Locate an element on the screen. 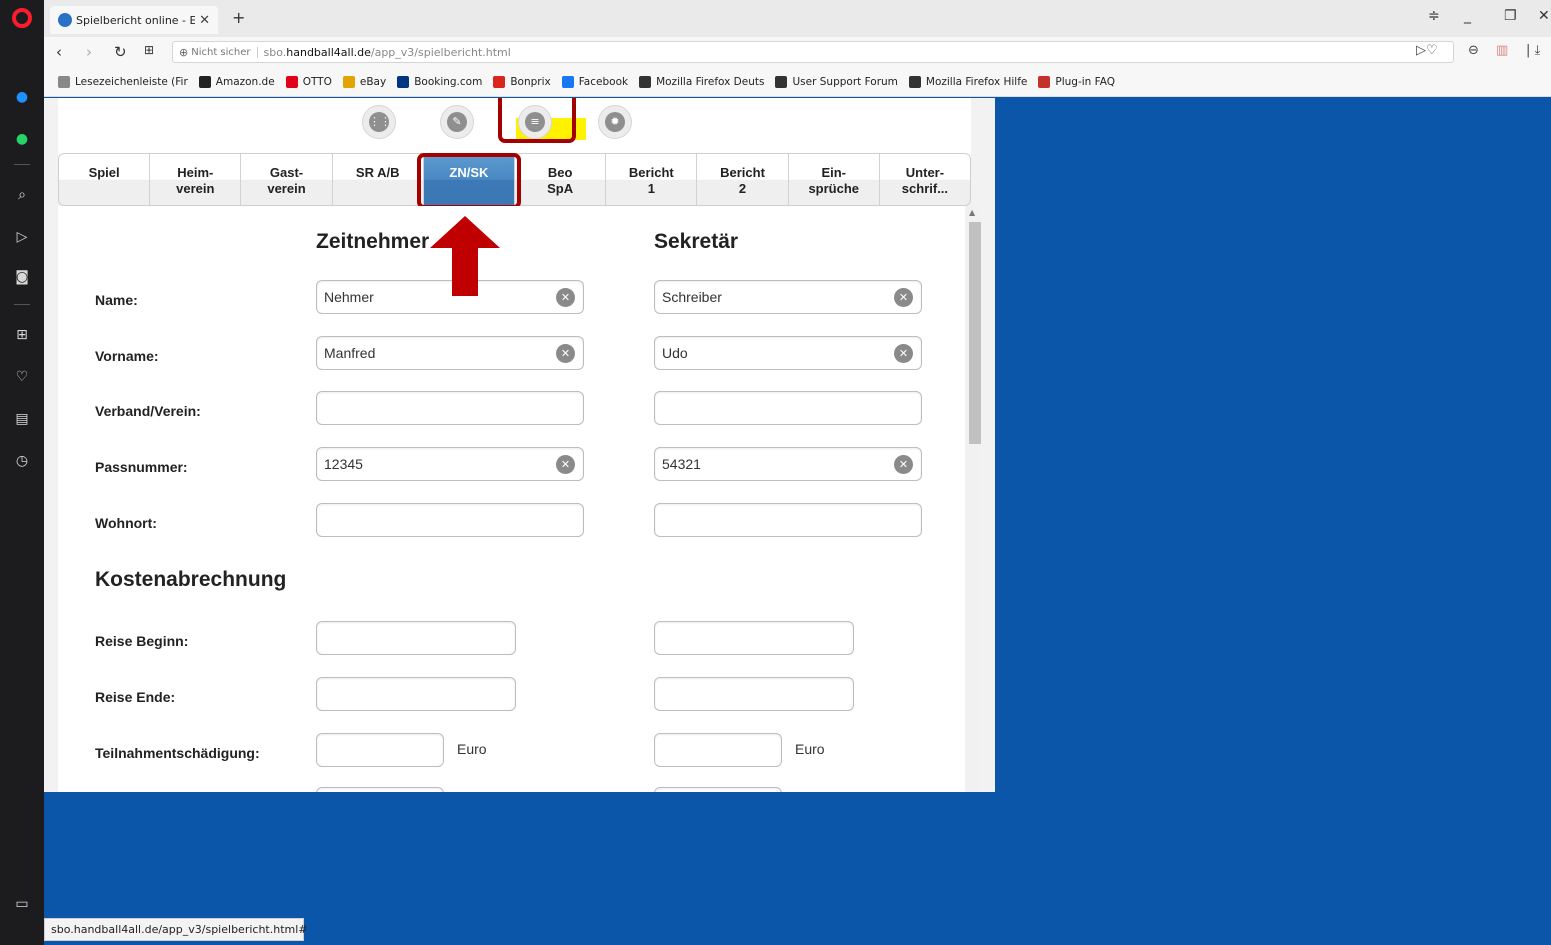  scrollbar: ▲ is located at coordinates (973, 499).